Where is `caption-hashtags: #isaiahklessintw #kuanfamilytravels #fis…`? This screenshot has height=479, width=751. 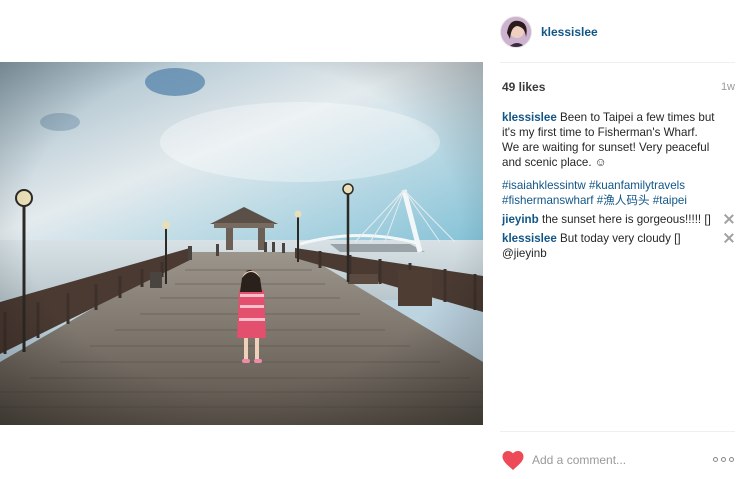
caption-hashtags: #isaiahklessintw #kuanfamilytravels #fis… is located at coordinates (618, 193).